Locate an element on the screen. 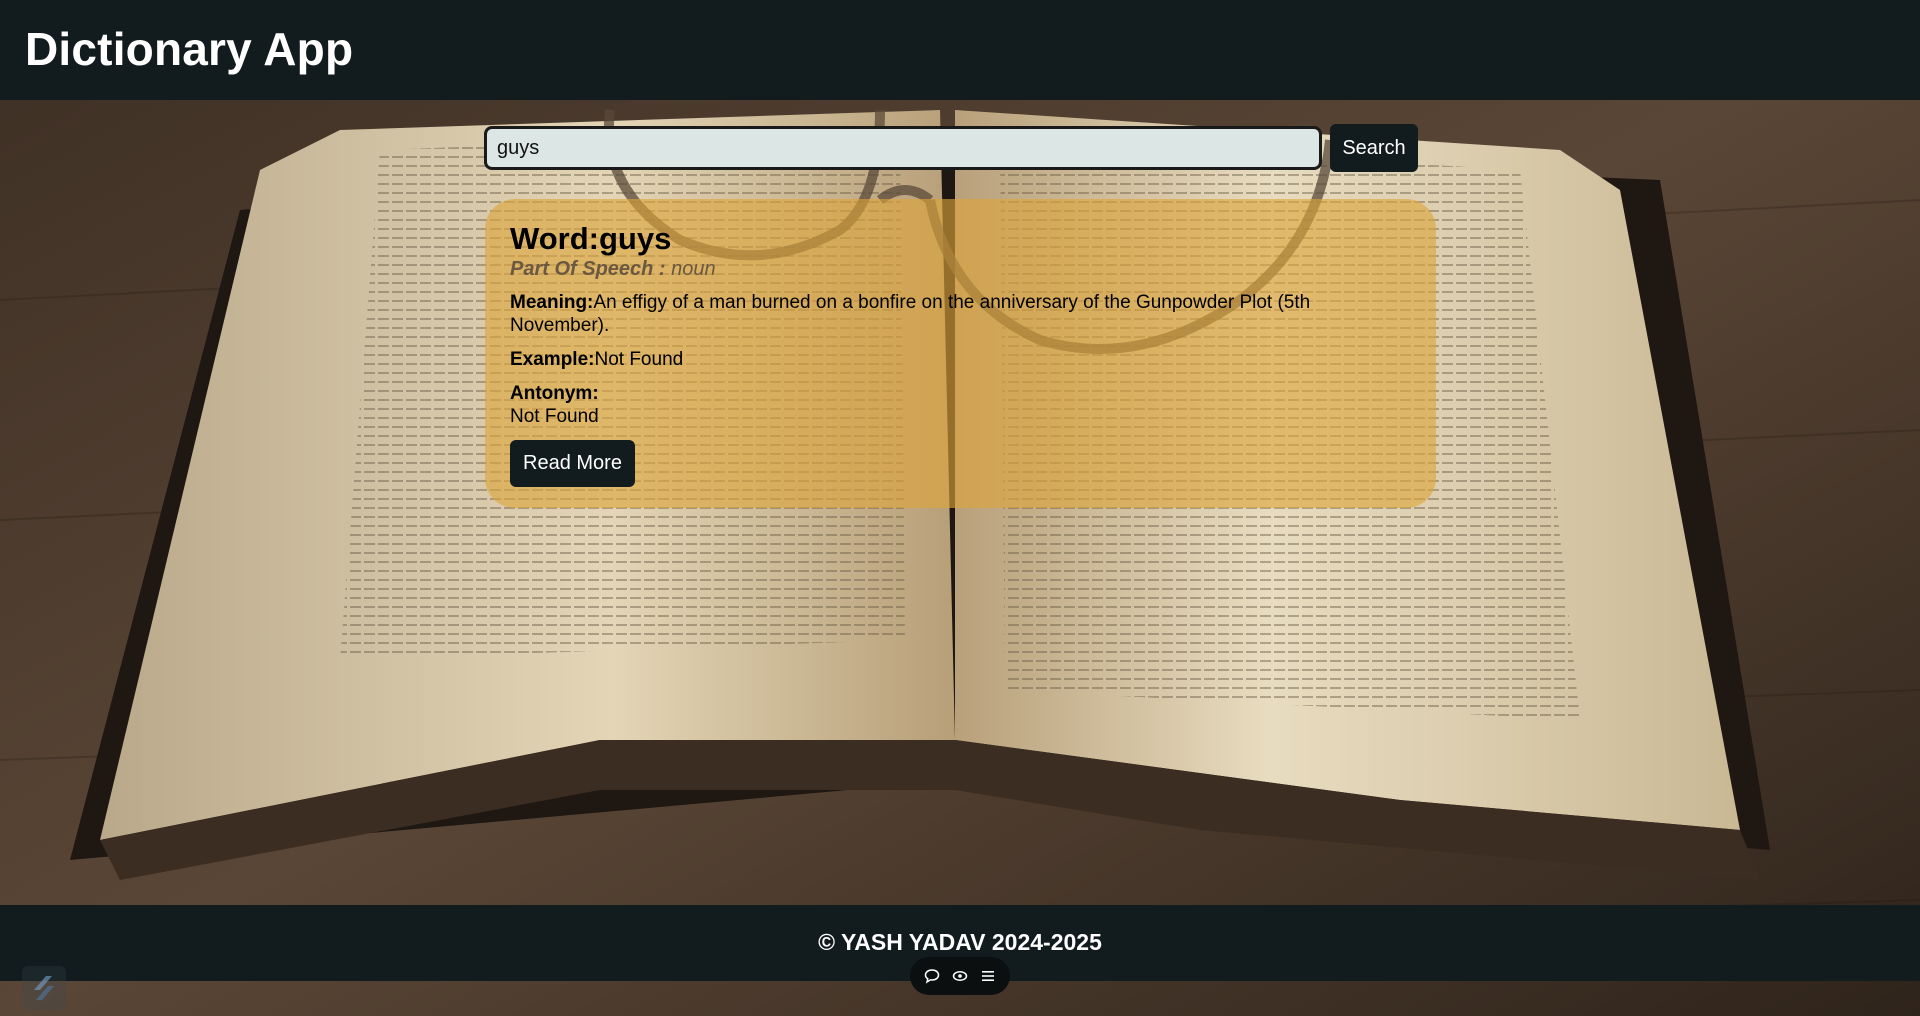  corner-logo-icon is located at coordinates (44, 988).